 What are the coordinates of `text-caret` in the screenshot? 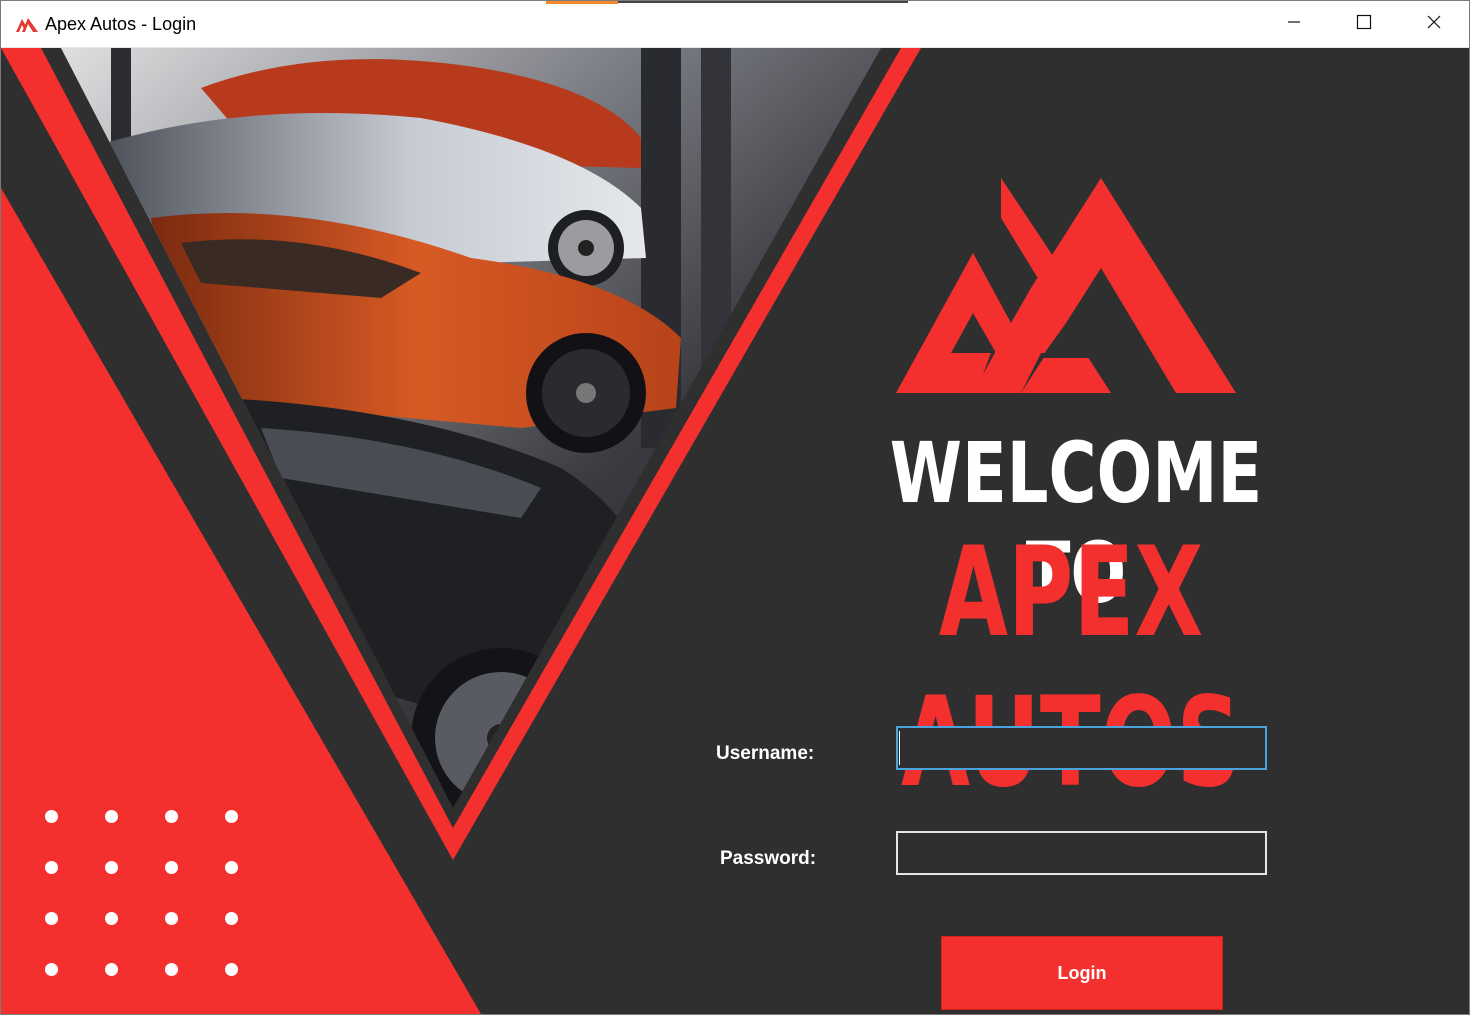 It's located at (899, 748).